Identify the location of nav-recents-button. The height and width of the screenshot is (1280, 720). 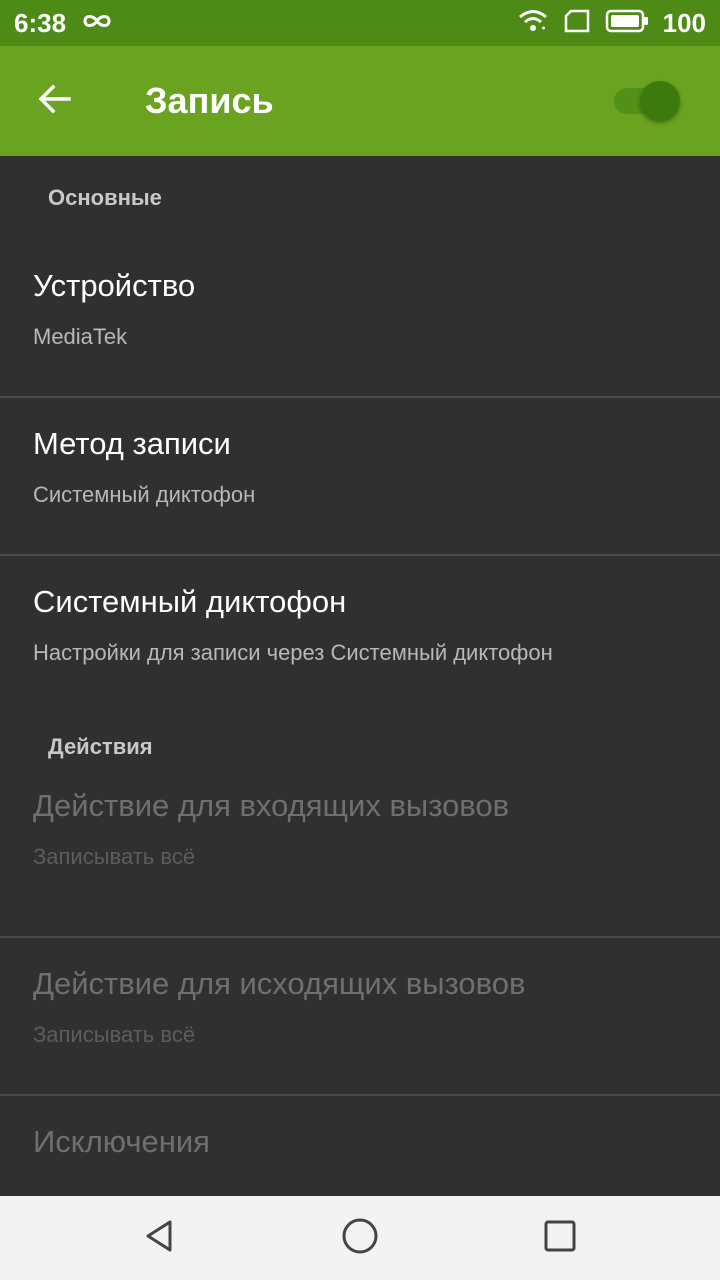
(560, 1238).